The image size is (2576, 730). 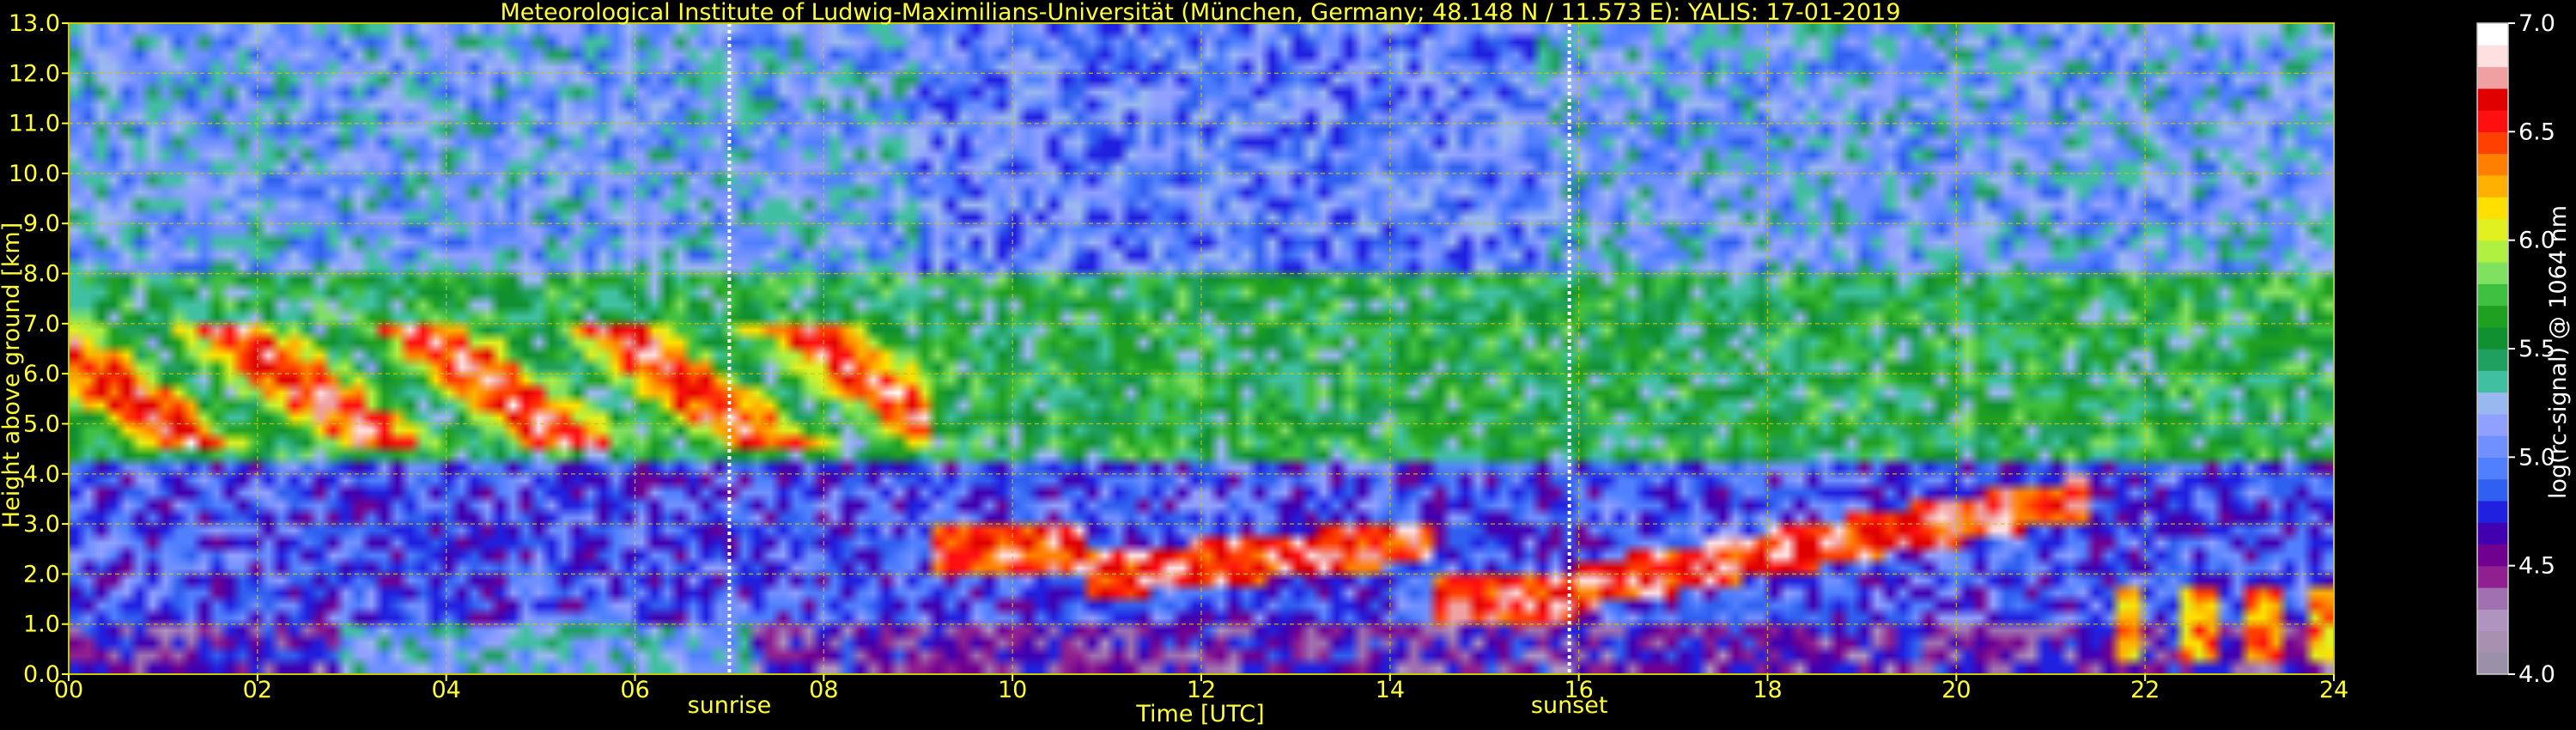 What do you see at coordinates (41, 424) in the screenshot?
I see `y-tick-label: 5.0` at bounding box center [41, 424].